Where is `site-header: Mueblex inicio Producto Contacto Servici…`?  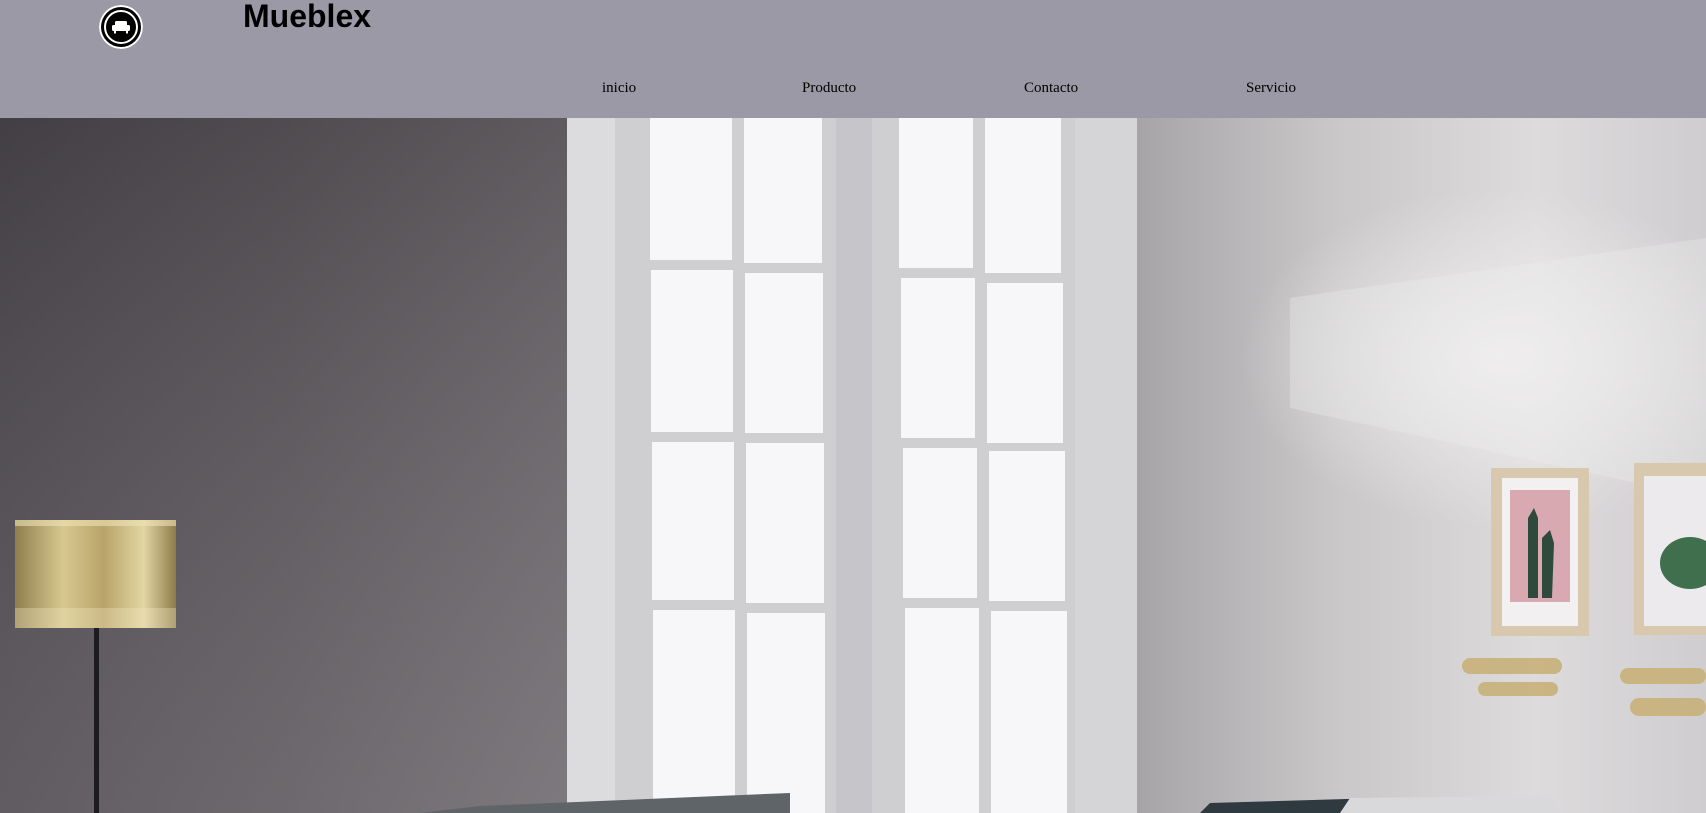
site-header: Mueblex inicio Producto Contacto Servici… is located at coordinates (853, 59).